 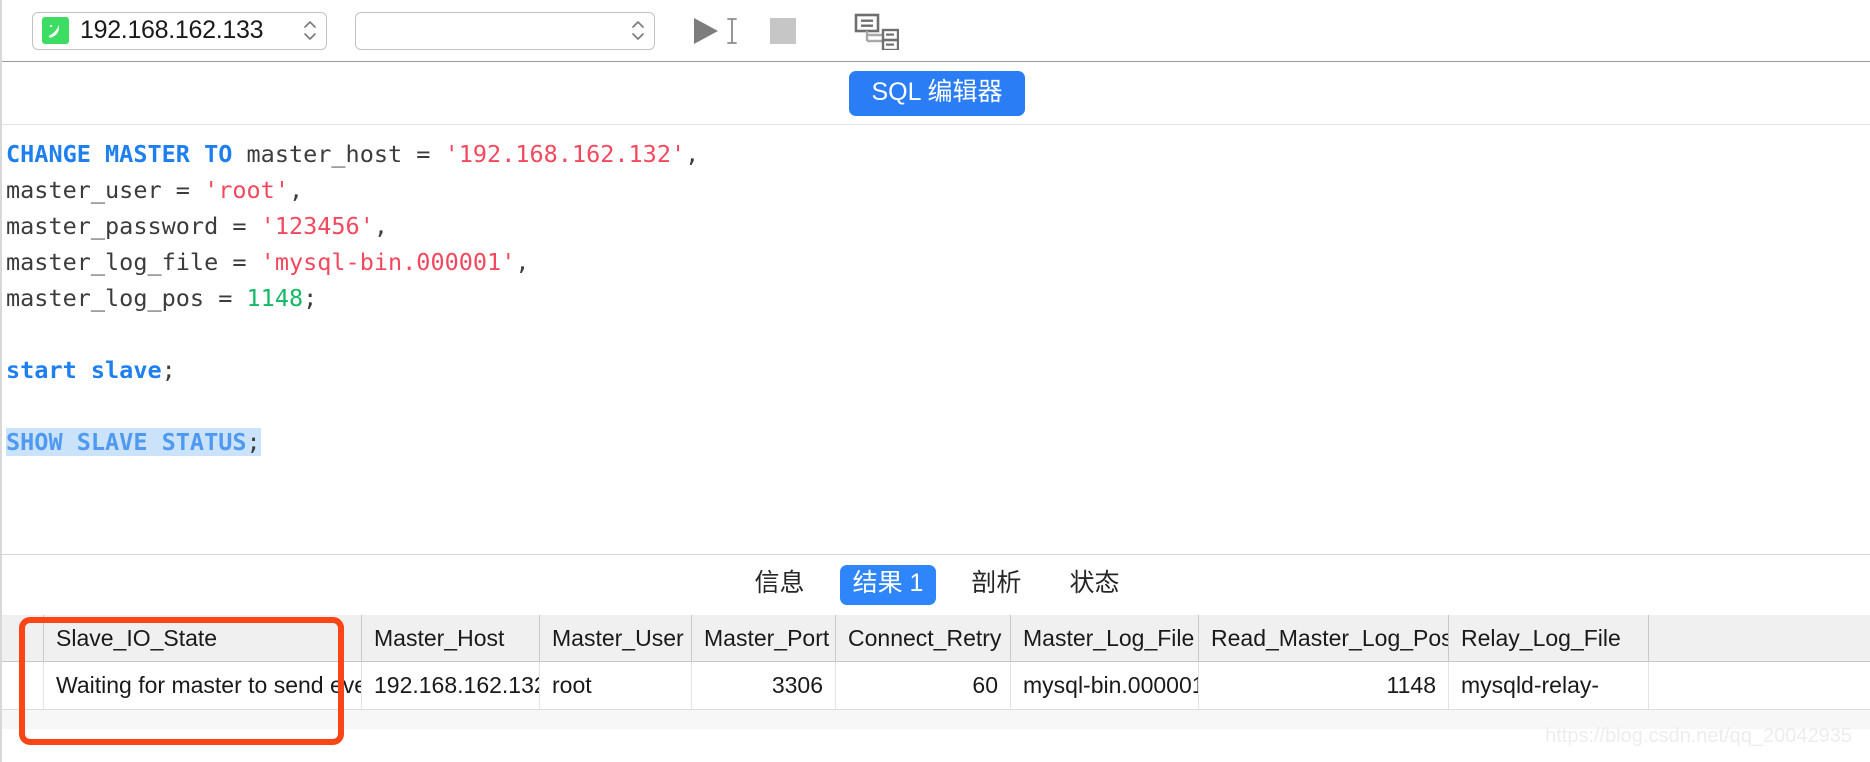 I want to click on editor-header-bar: SQL 编辑器, so click(x=936, y=93).